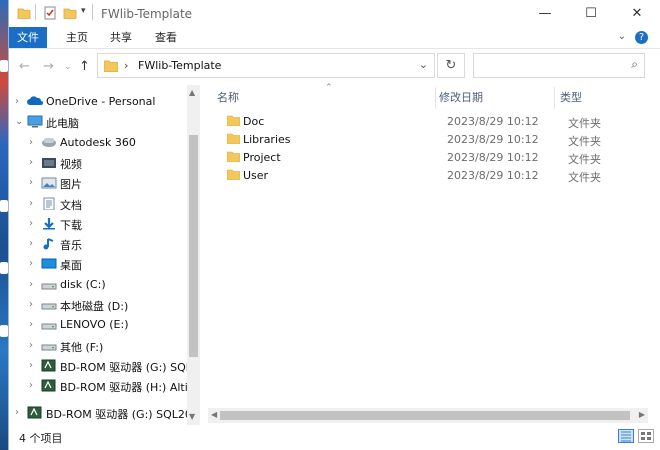  I want to click on file-list-horizontal-scrollbar: ◀ ▶, so click(428, 415).